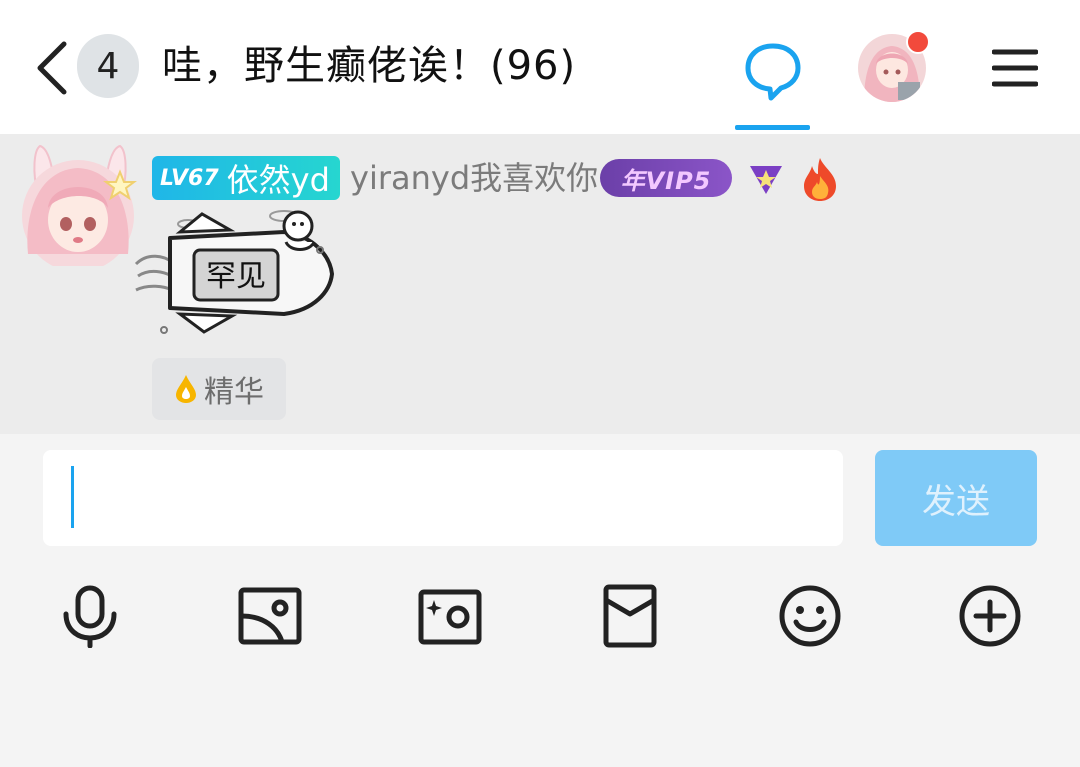 This screenshot has height=767, width=1080. Describe the element at coordinates (773, 72) in the screenshot. I see `chat-bubble-icon` at that location.